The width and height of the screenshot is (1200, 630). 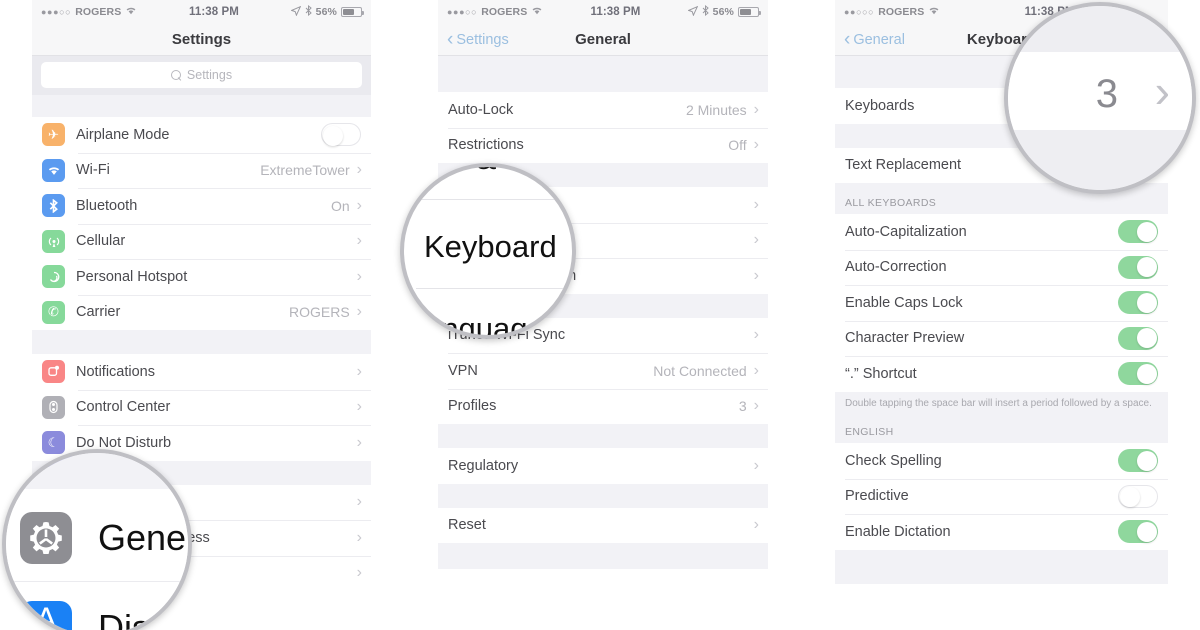 I want to click on predictive-toggle, so click(x=1138, y=496).